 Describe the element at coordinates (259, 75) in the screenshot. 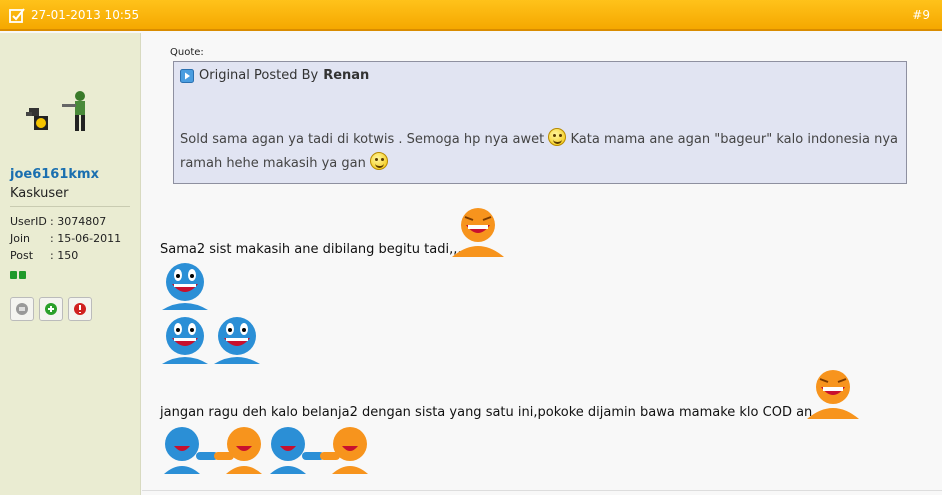

I see `quote-prefix: Original Posted By` at that location.